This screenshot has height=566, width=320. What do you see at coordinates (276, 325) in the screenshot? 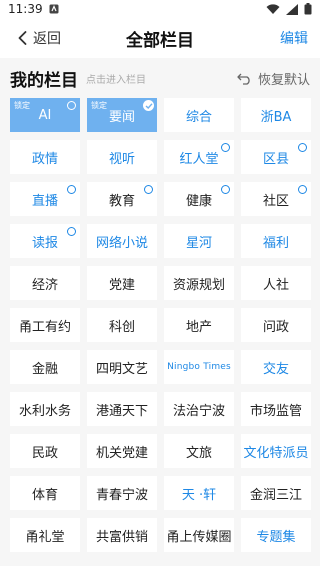
I see `column-tile: 问政` at bounding box center [276, 325].